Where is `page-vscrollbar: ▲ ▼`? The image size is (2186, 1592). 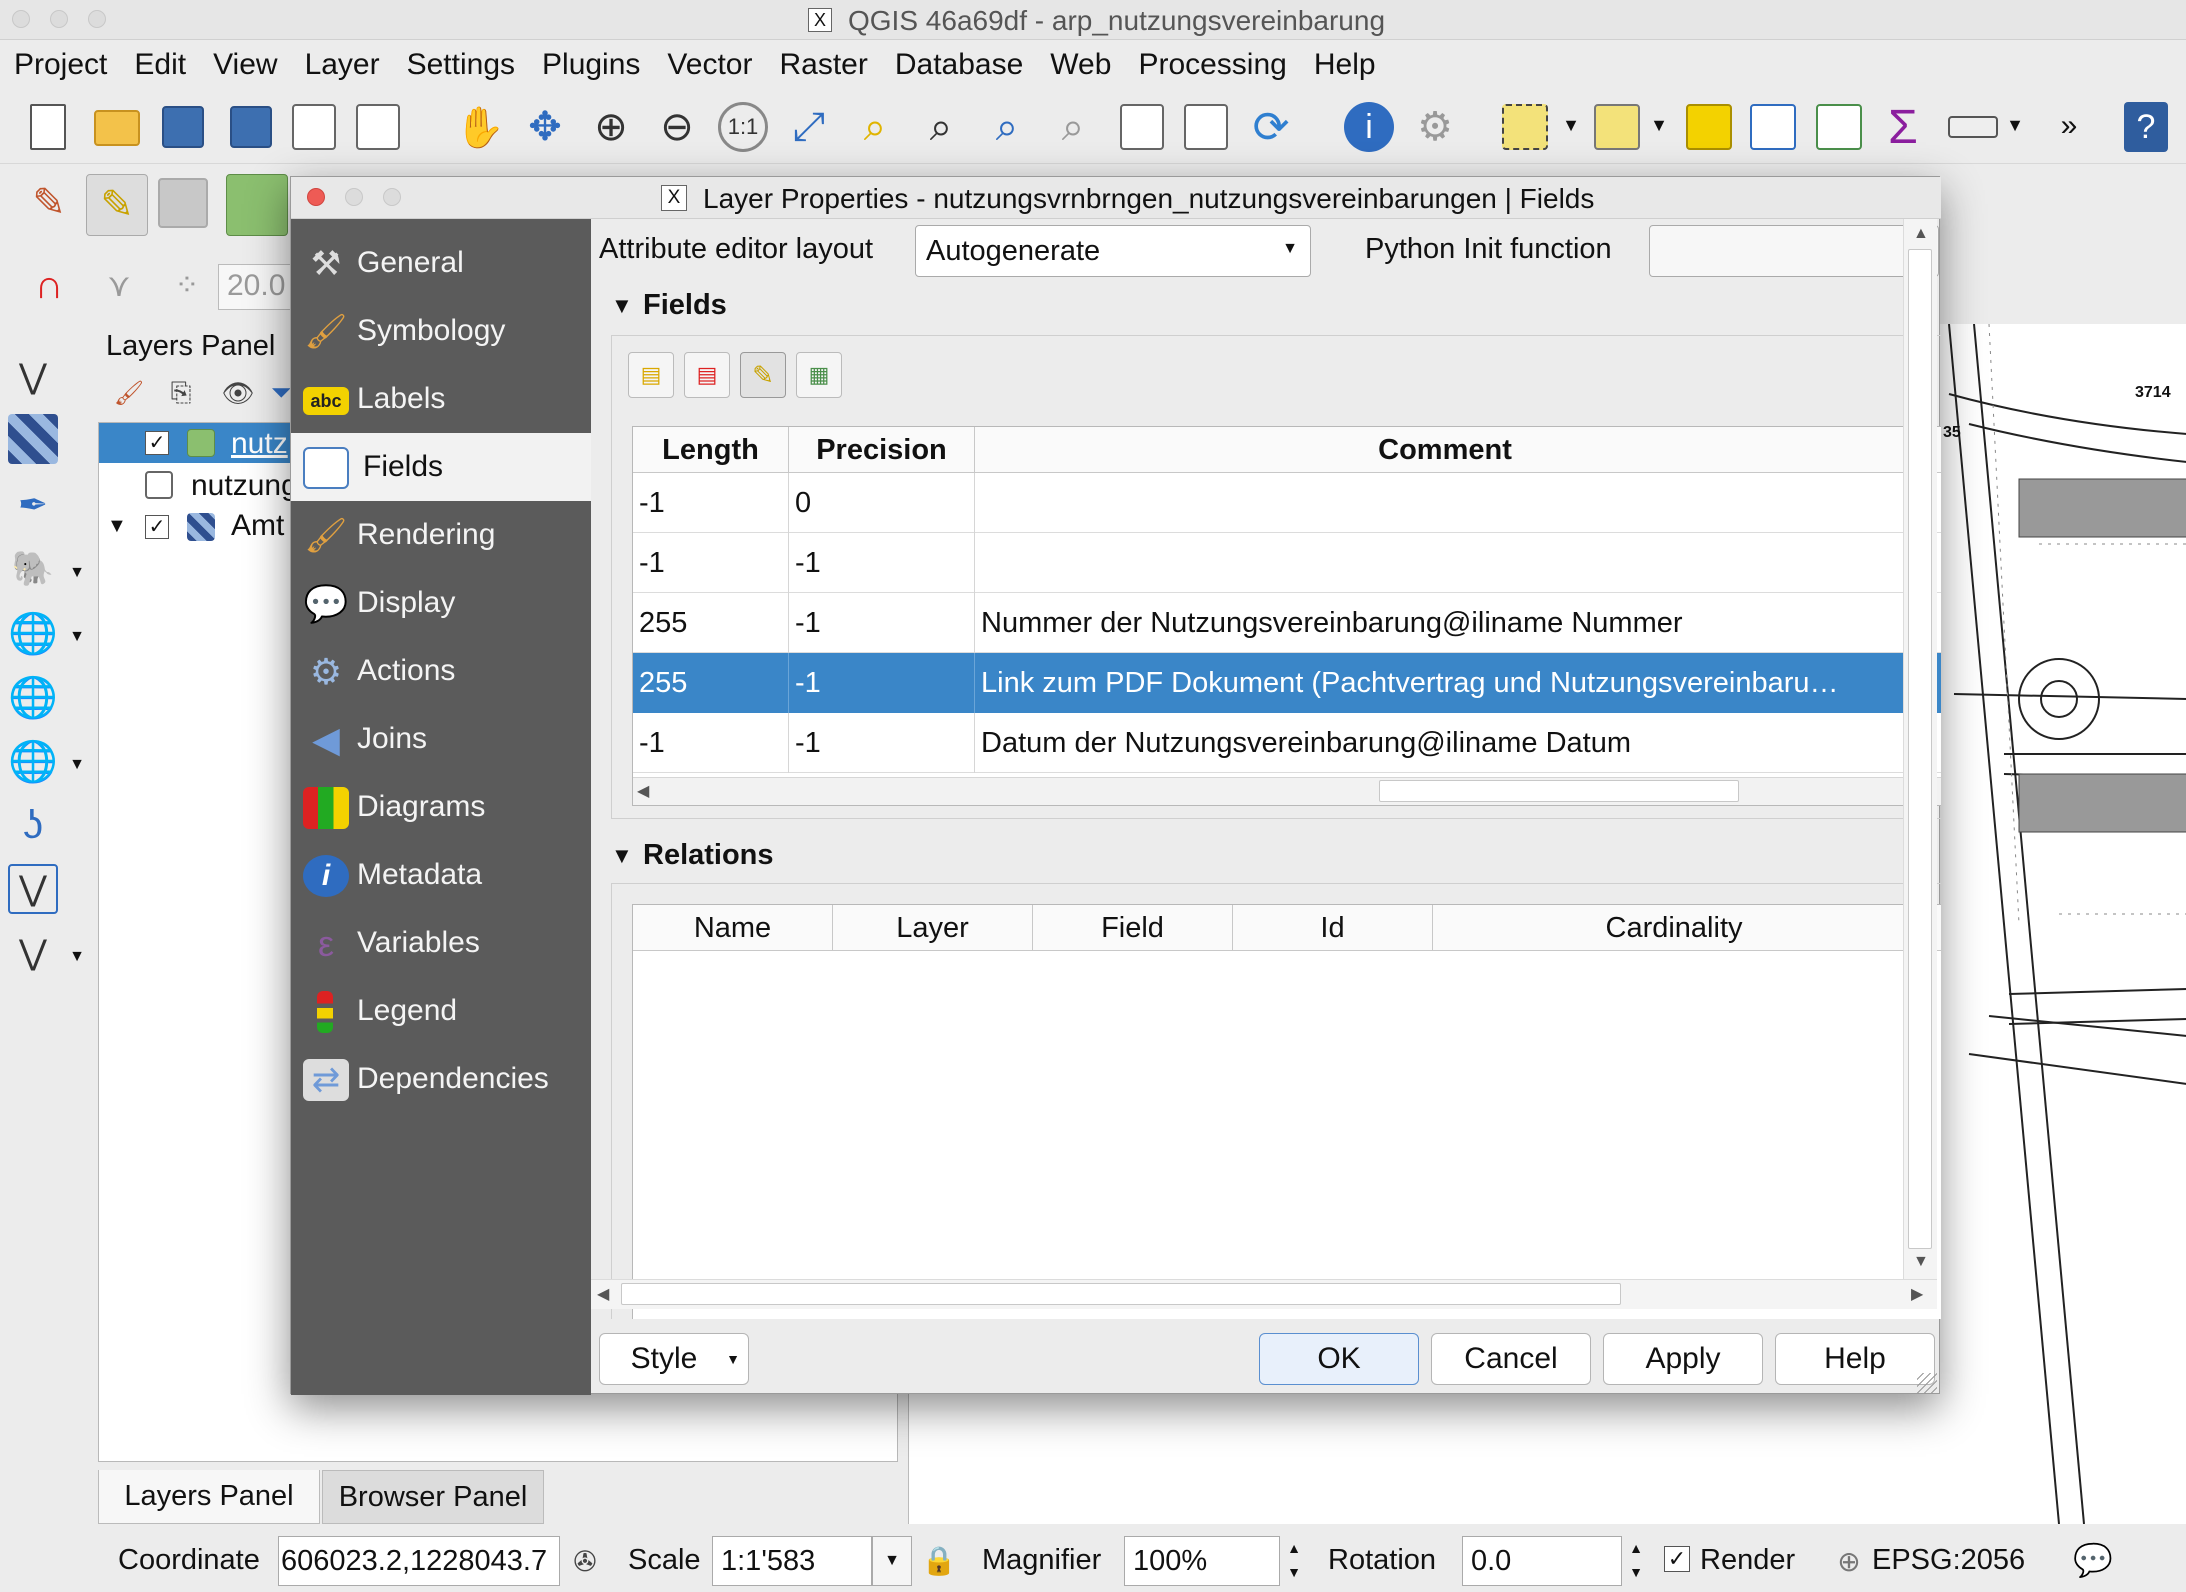
page-vscrollbar: ▲ ▼ is located at coordinates (1920, 749).